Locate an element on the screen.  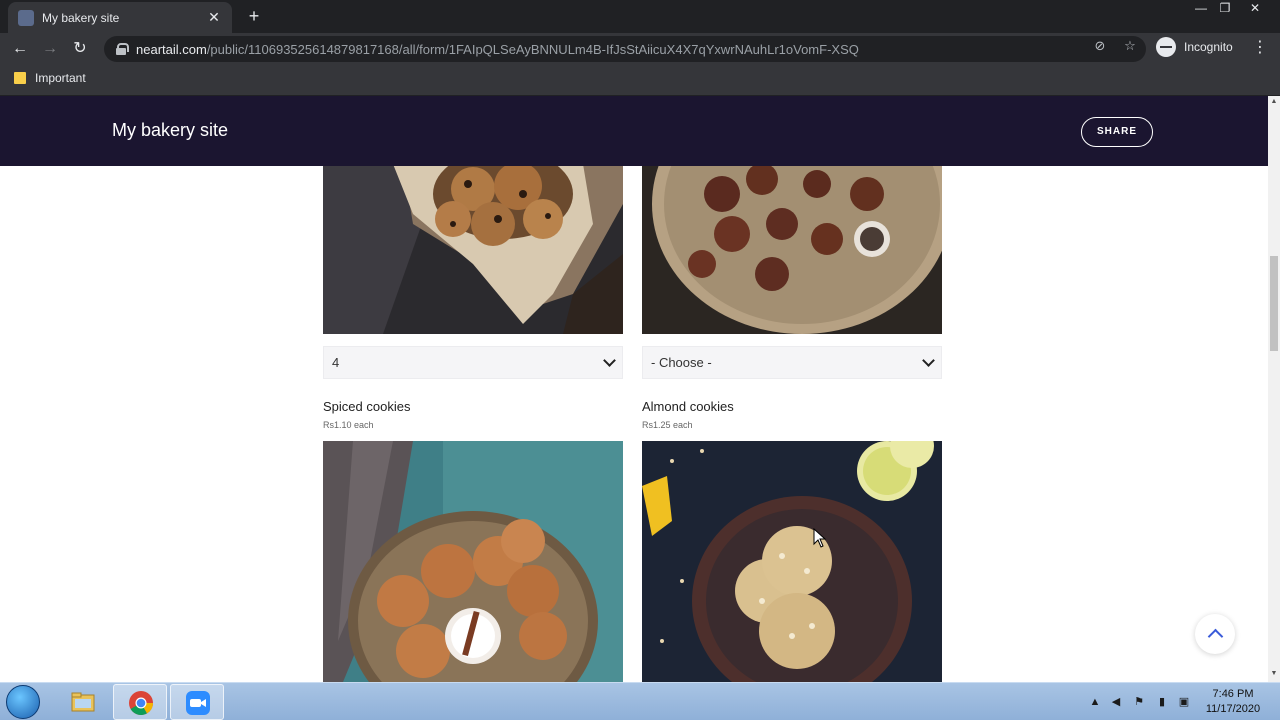
site-header: My bakery site SHARE is located at coordinates (634, 131).